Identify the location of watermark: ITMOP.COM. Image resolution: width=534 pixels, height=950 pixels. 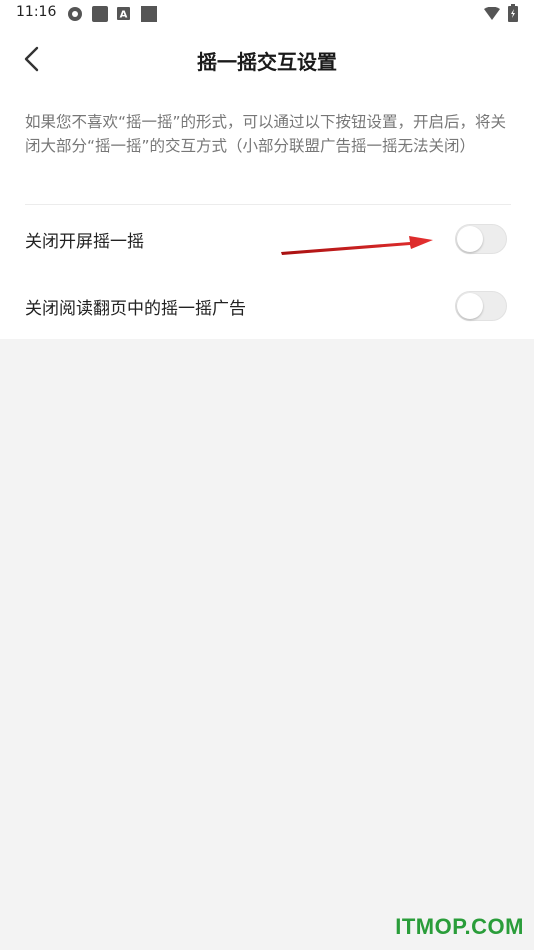
(459, 926).